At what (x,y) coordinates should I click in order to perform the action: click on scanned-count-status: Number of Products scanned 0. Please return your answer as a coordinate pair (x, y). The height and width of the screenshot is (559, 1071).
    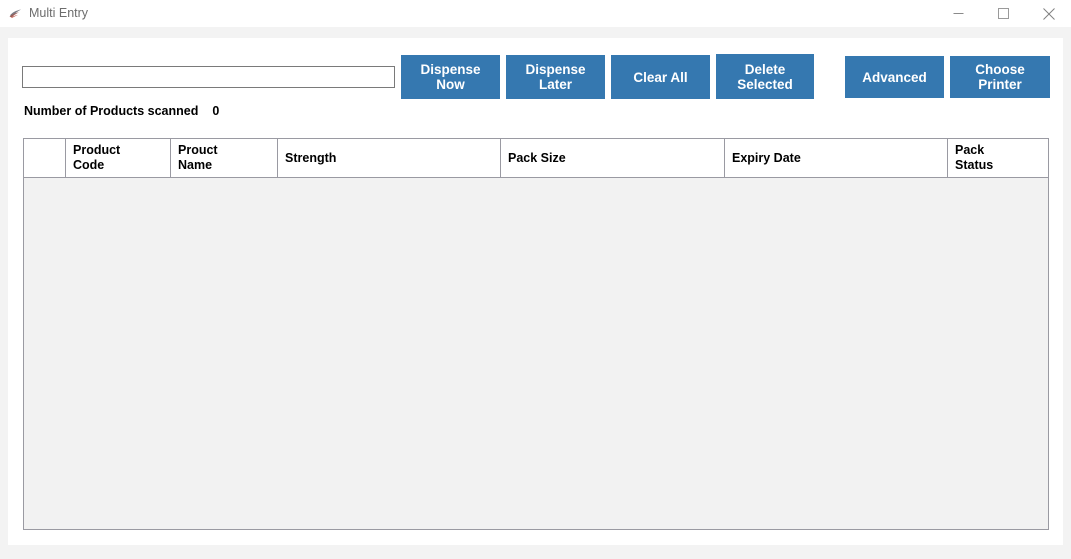
    Looking at the image, I should click on (121, 111).